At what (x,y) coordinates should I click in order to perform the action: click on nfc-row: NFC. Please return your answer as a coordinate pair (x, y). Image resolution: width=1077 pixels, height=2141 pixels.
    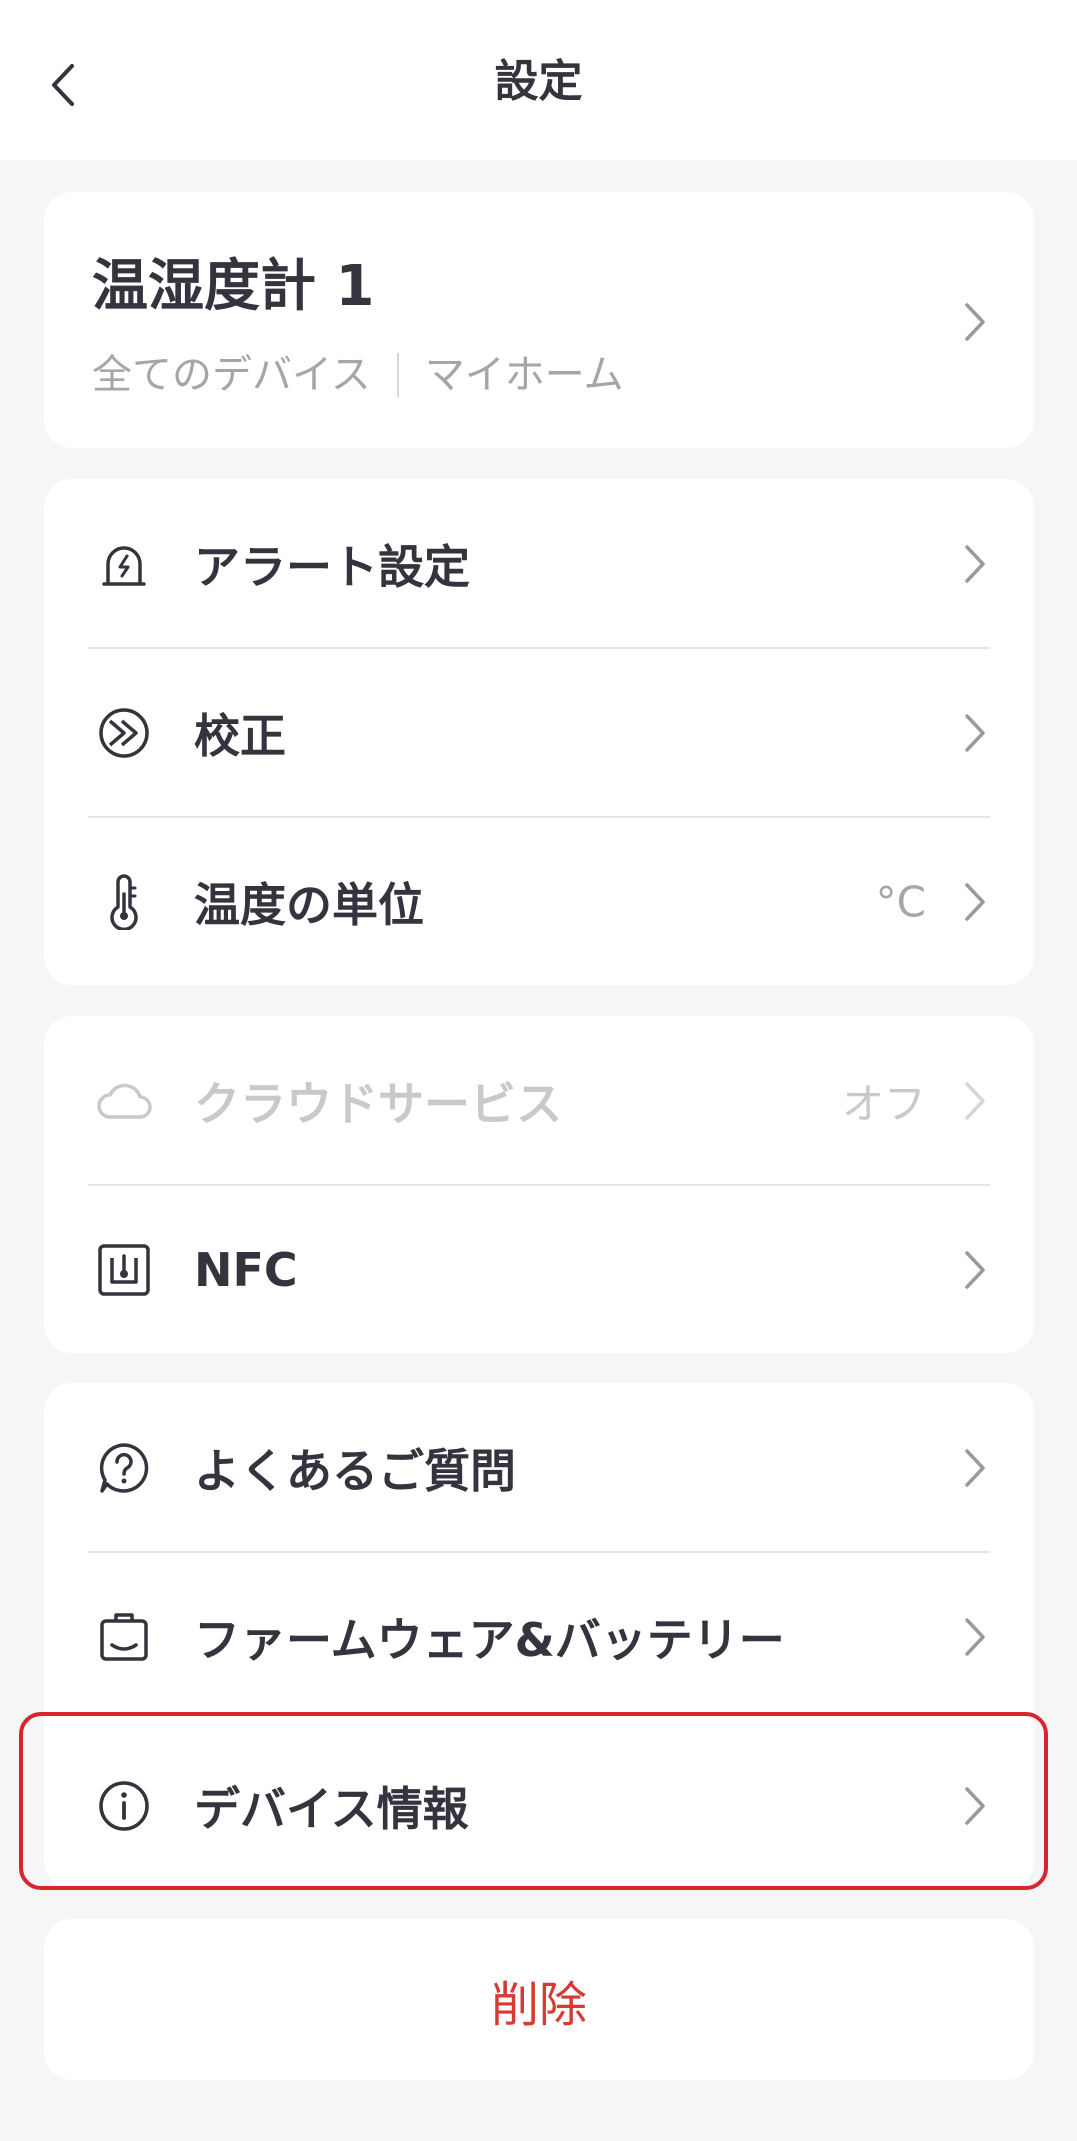
    Looking at the image, I should click on (539, 1269).